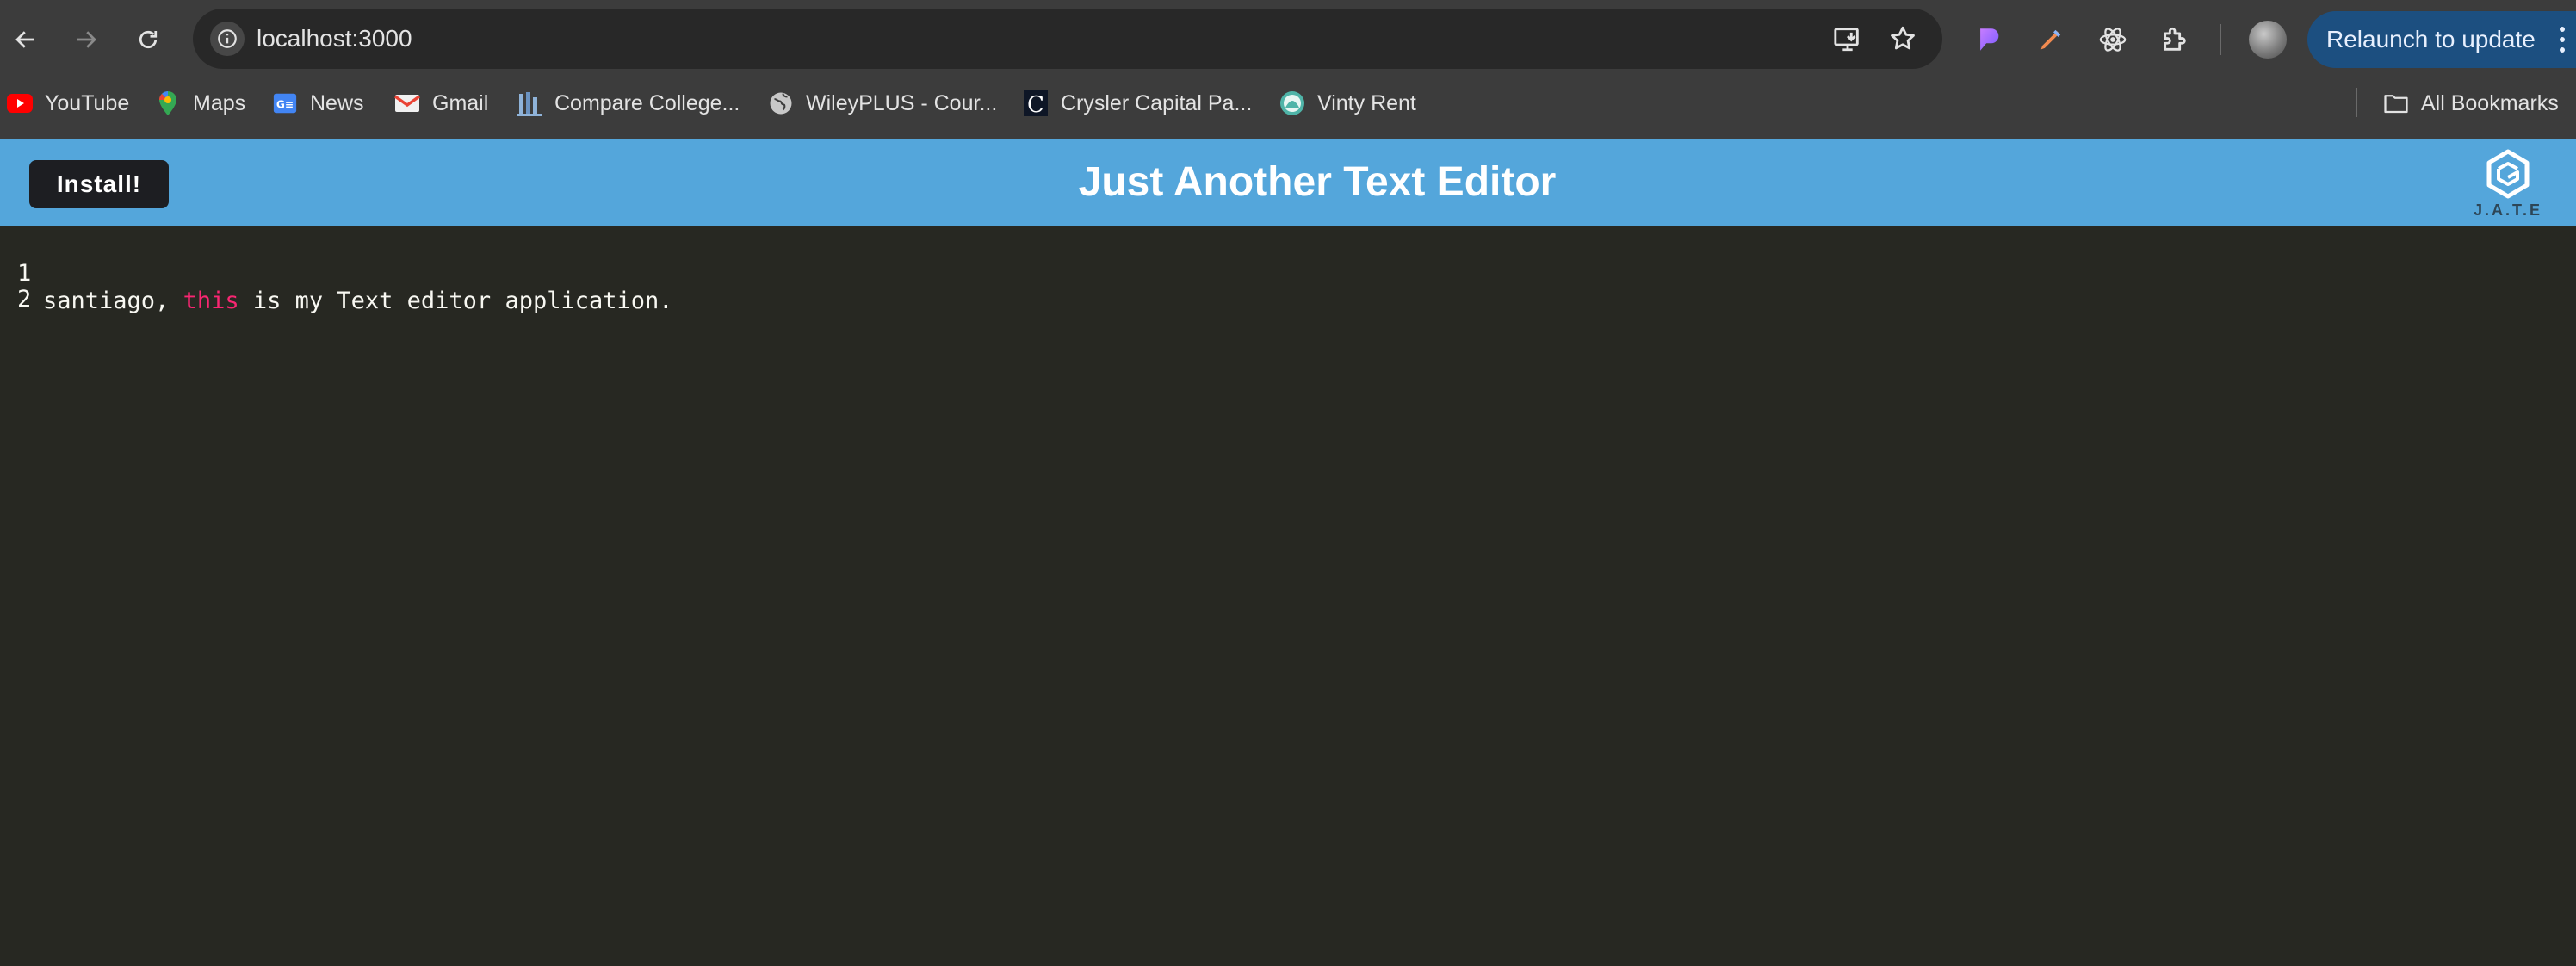  I want to click on bookmark-gmail: Gmail, so click(441, 103).